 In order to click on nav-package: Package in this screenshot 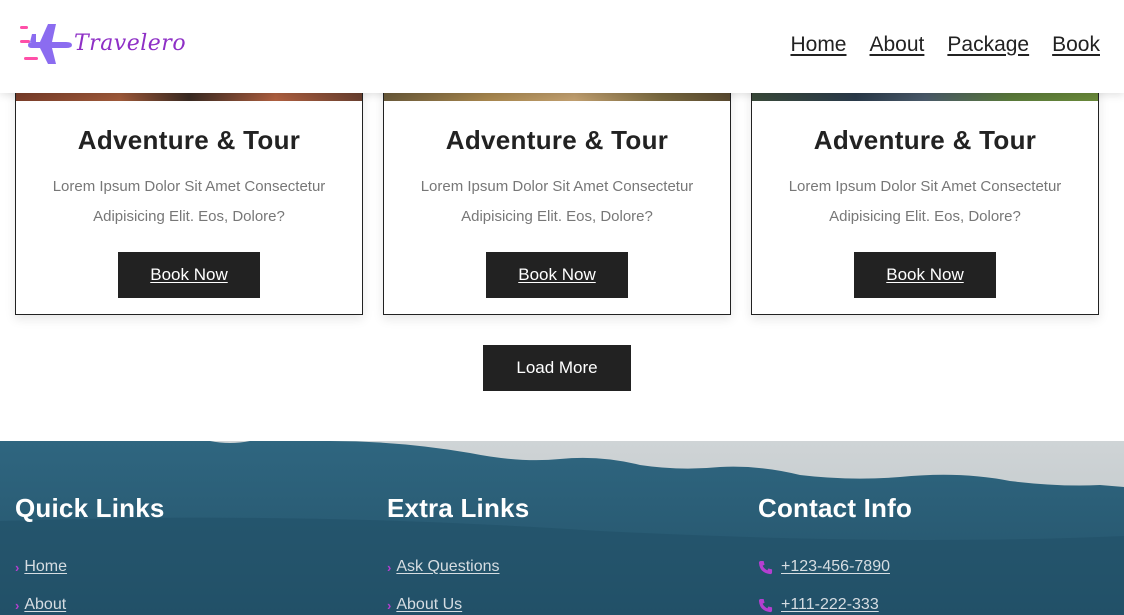, I will do `click(988, 45)`.